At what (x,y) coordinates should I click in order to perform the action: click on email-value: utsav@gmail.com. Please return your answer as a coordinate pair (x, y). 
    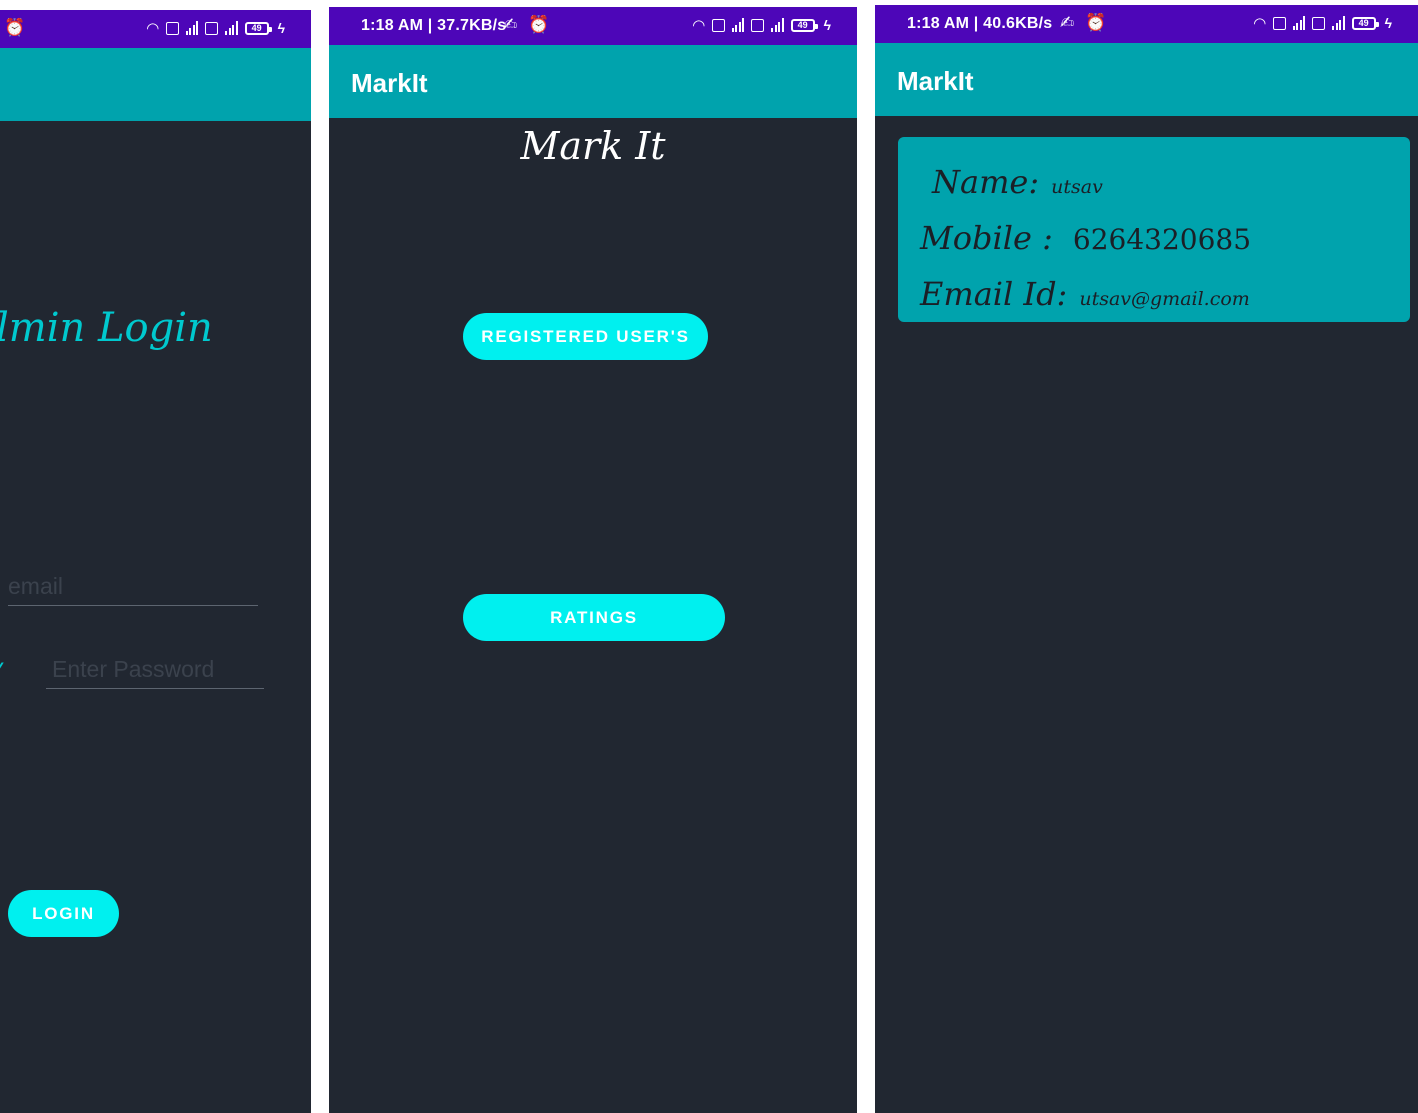
    Looking at the image, I should click on (1164, 299).